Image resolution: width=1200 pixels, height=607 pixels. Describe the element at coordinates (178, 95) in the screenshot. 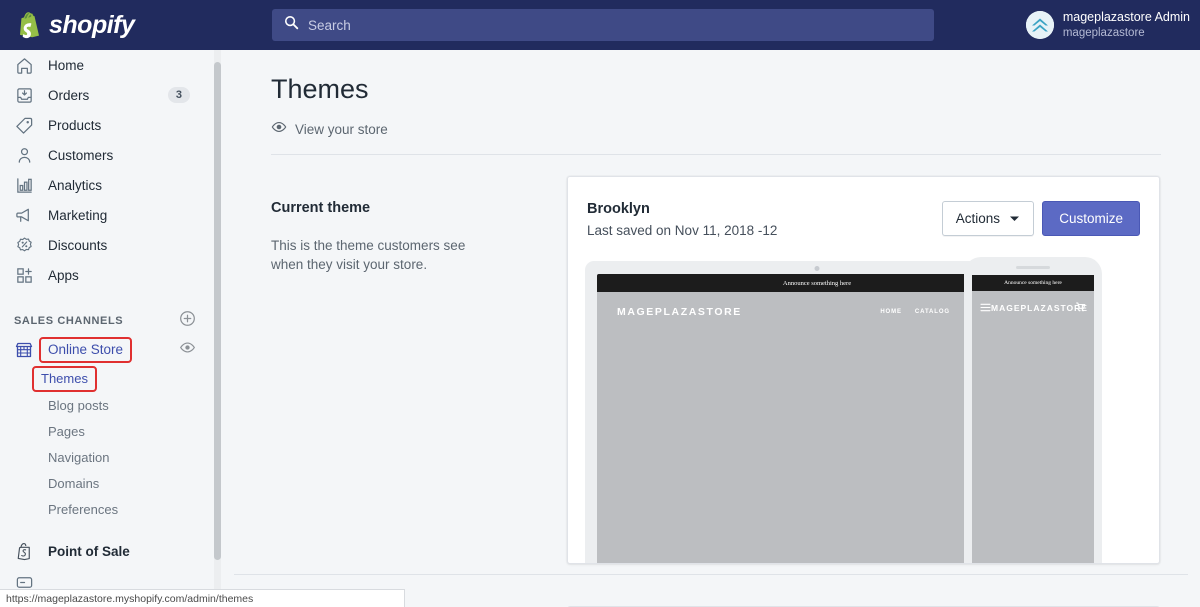

I see `orders-badge: 3` at that location.